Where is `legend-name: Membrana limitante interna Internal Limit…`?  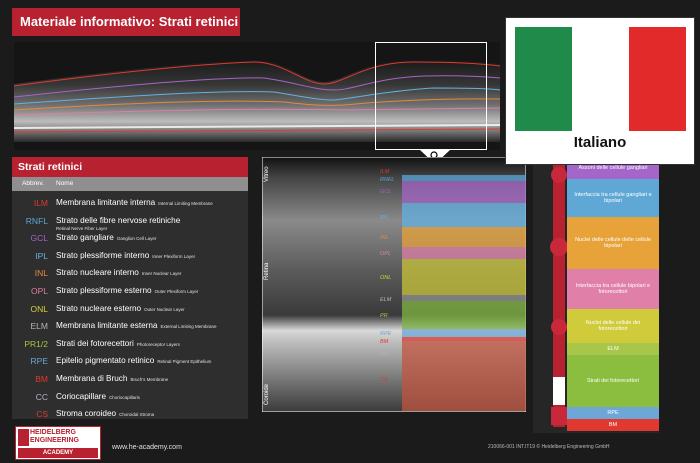
legend-name: Membrana limitante interna Internal Limit… is located at coordinates (134, 202).